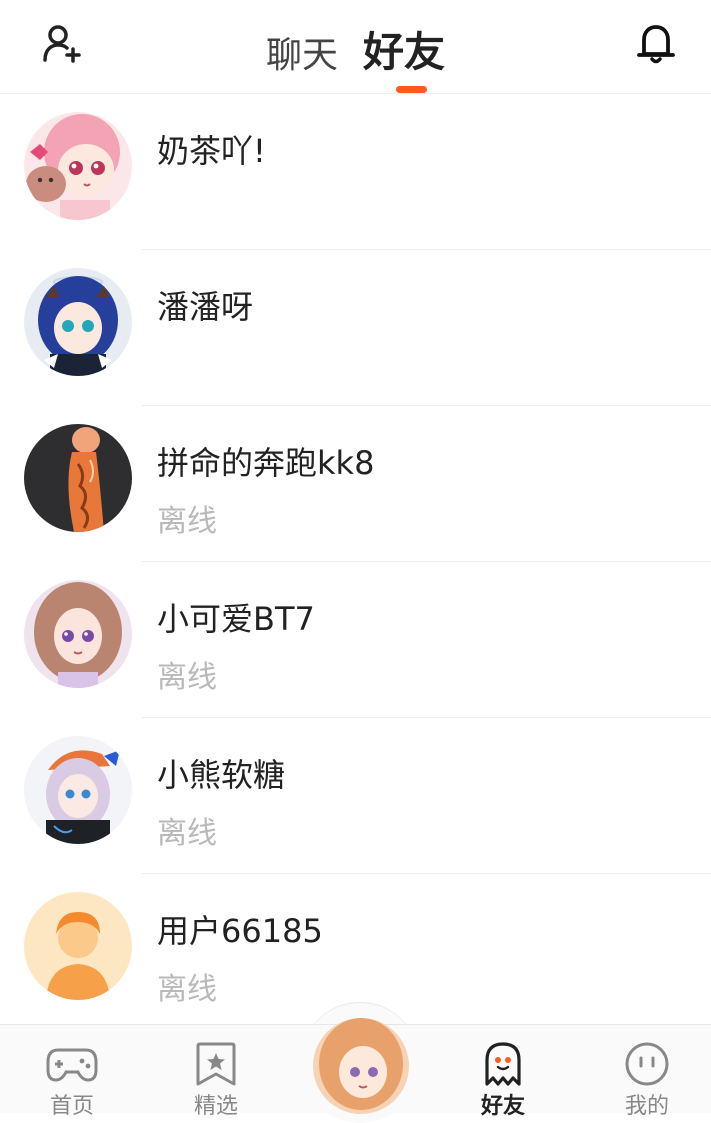  Describe the element at coordinates (221, 775) in the screenshot. I see `friend-name: 小熊软糖` at that location.